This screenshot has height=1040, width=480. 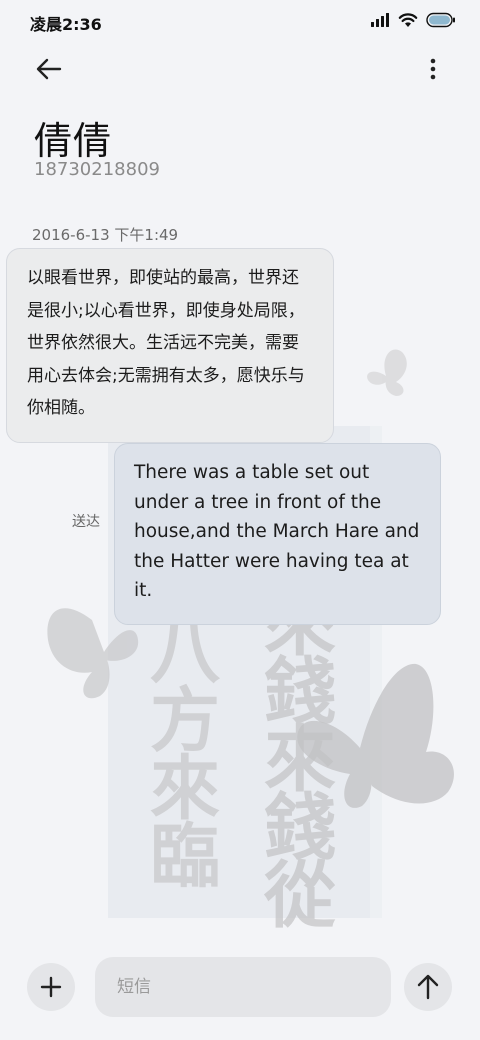 What do you see at coordinates (387, 372) in the screenshot?
I see `butterfly-small` at bounding box center [387, 372].